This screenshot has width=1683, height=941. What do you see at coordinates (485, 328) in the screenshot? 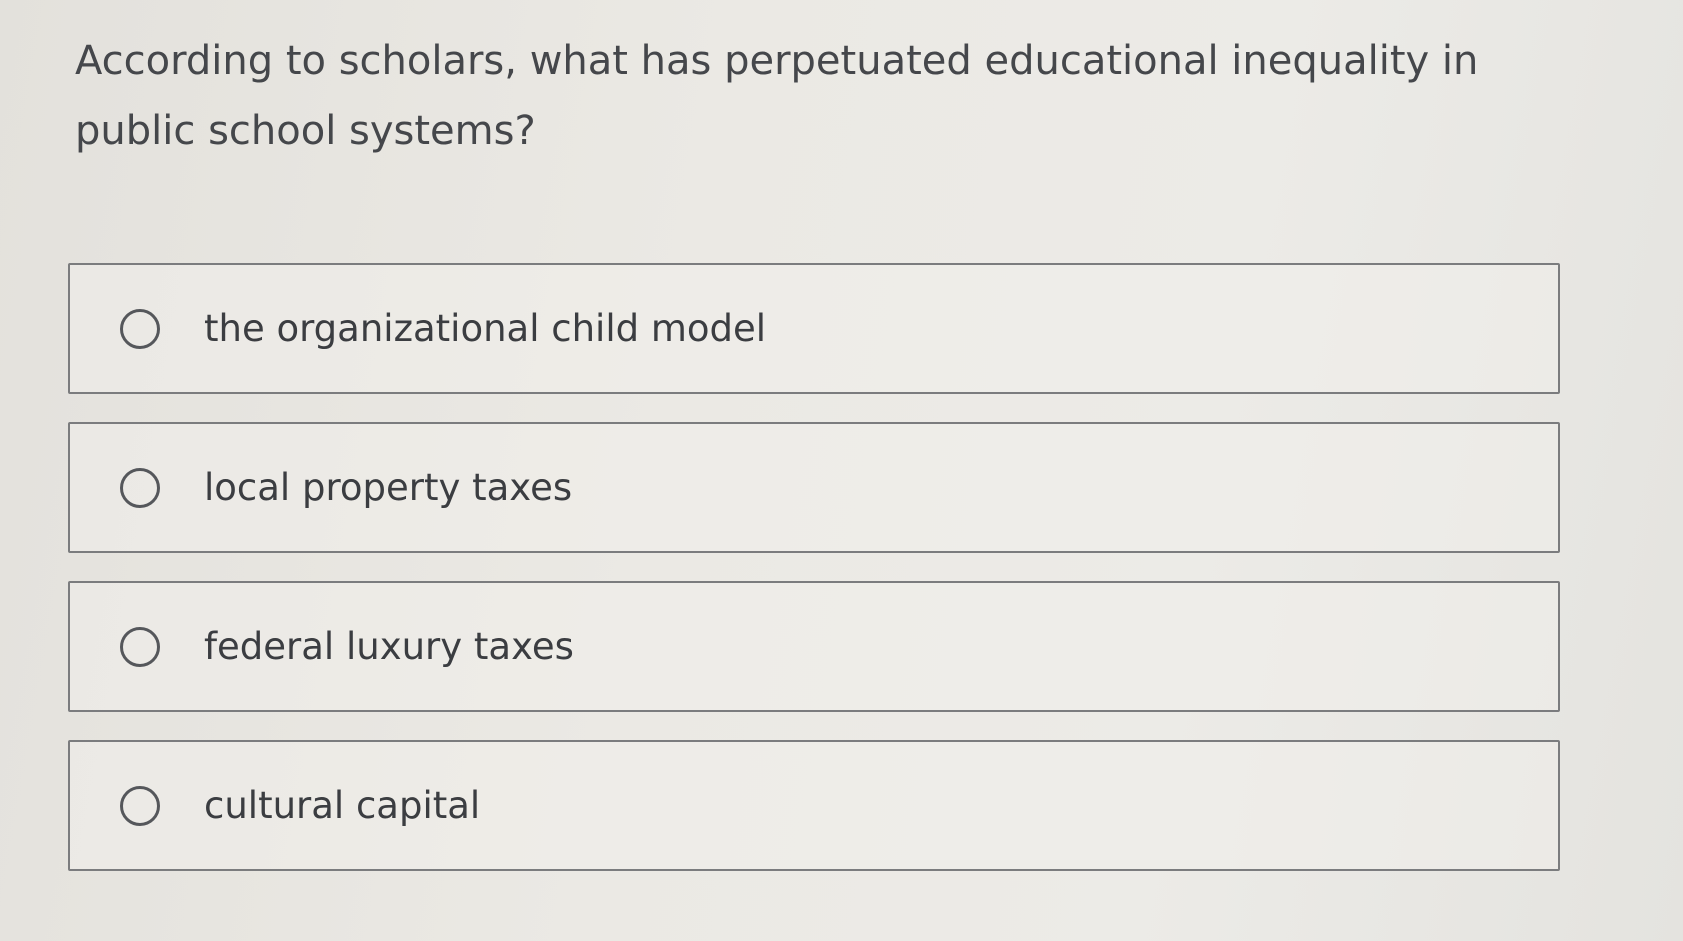
I see `answer-option-label: the organizational child model` at bounding box center [485, 328].